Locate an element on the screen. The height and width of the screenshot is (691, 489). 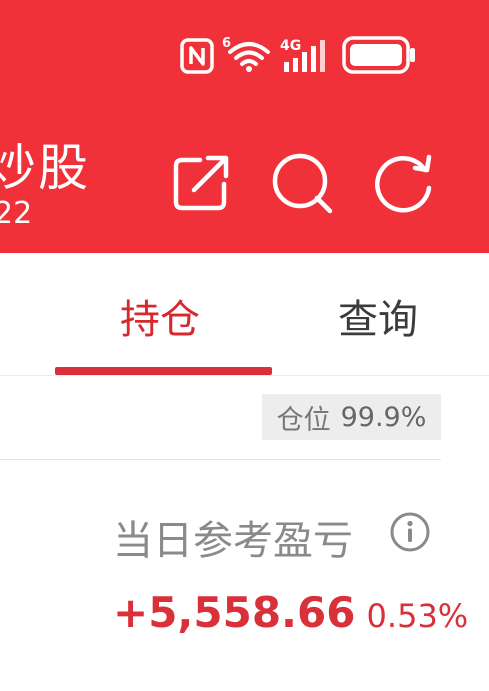
search-icon is located at coordinates (302, 183).